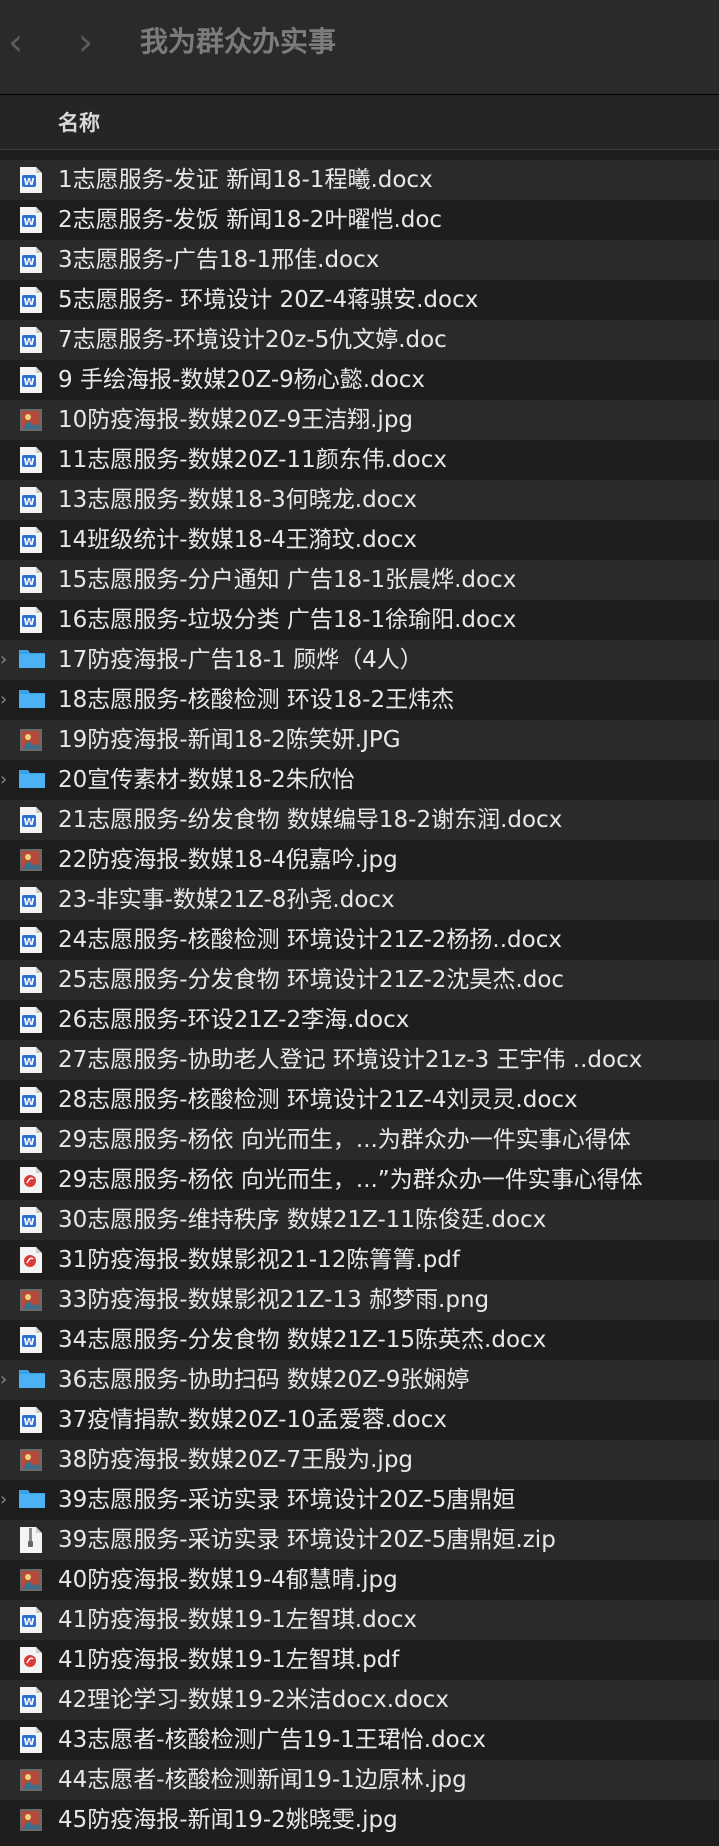 The width and height of the screenshot is (719, 1846). What do you see at coordinates (359, 220) in the screenshot?
I see `file-row: W 2志愿服务-发饭 新闻18-2叶曜恺.doc` at bounding box center [359, 220].